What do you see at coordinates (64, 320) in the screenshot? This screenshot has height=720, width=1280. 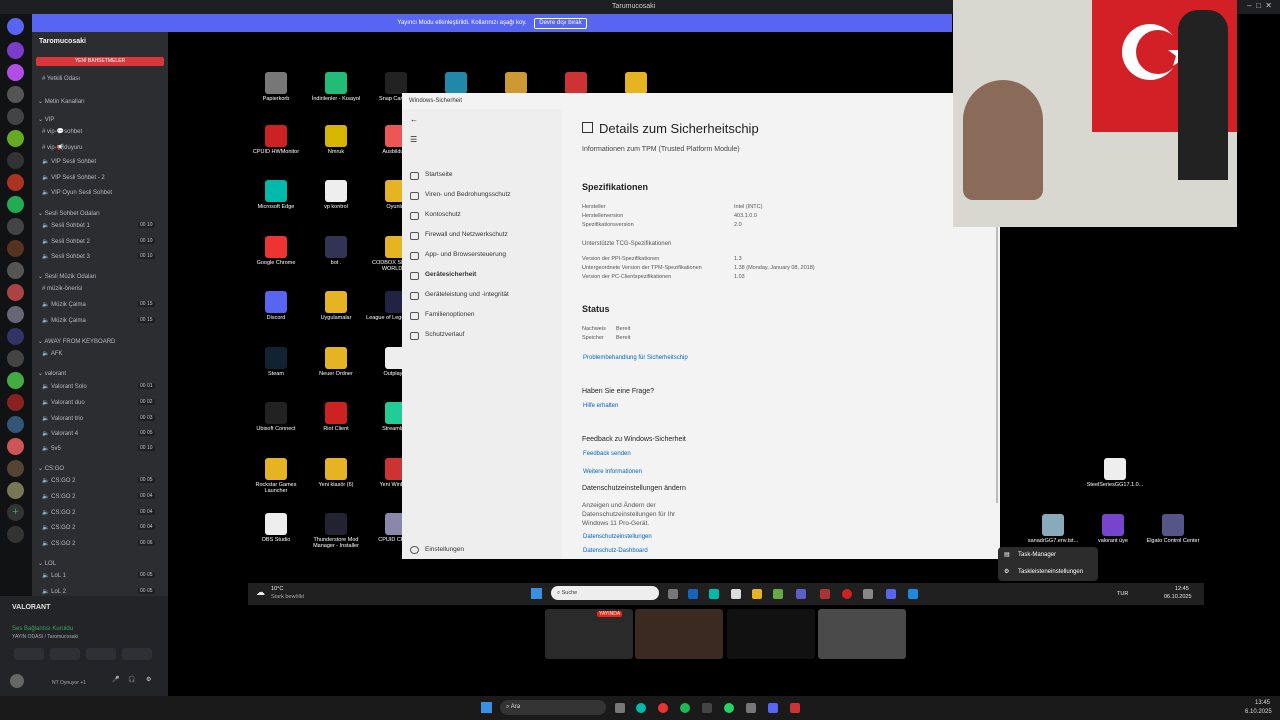 I see `channel-item: 🔈 Müzik Çalma` at bounding box center [64, 320].